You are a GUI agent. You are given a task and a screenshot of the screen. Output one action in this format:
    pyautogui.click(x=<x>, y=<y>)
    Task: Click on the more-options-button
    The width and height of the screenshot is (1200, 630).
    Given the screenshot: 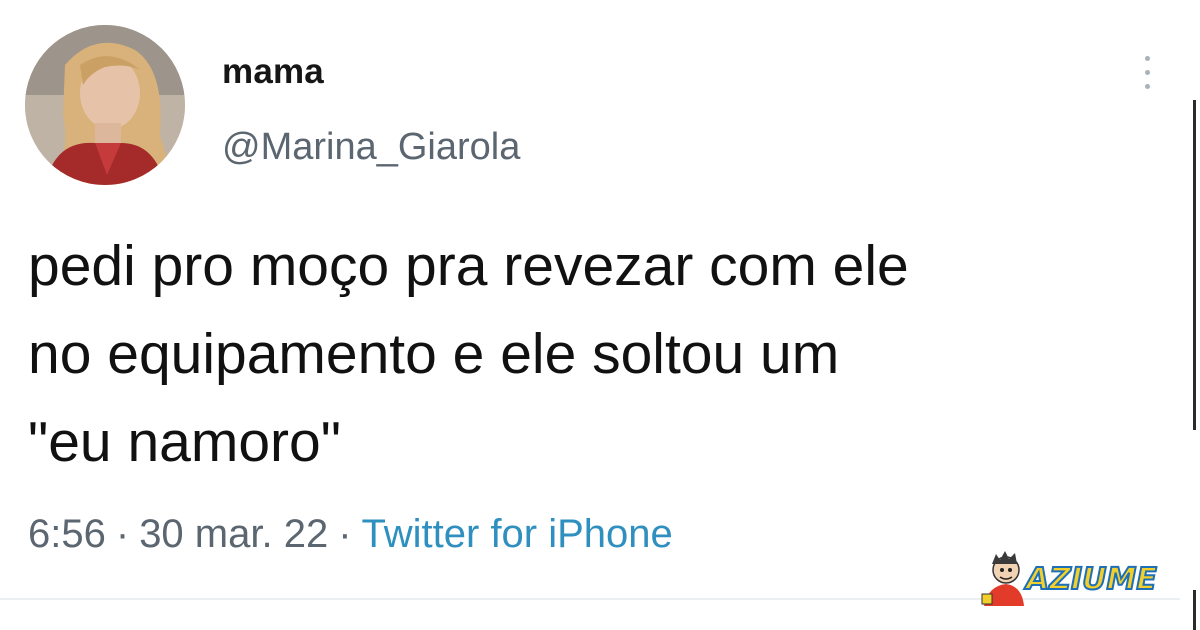 What is the action you would take?
    pyautogui.click(x=1147, y=73)
    